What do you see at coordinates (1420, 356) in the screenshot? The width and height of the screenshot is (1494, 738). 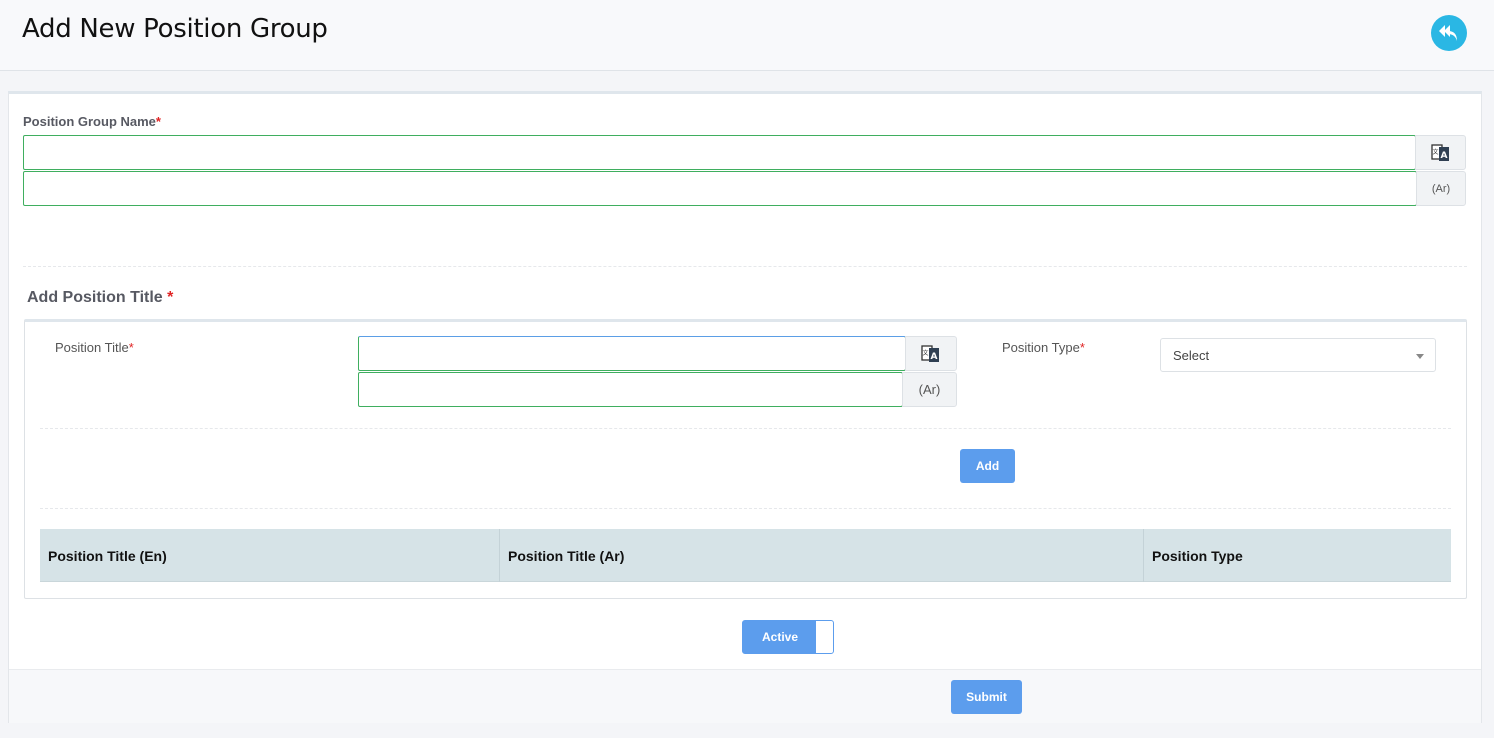 I see `chevron-down-icon` at bounding box center [1420, 356].